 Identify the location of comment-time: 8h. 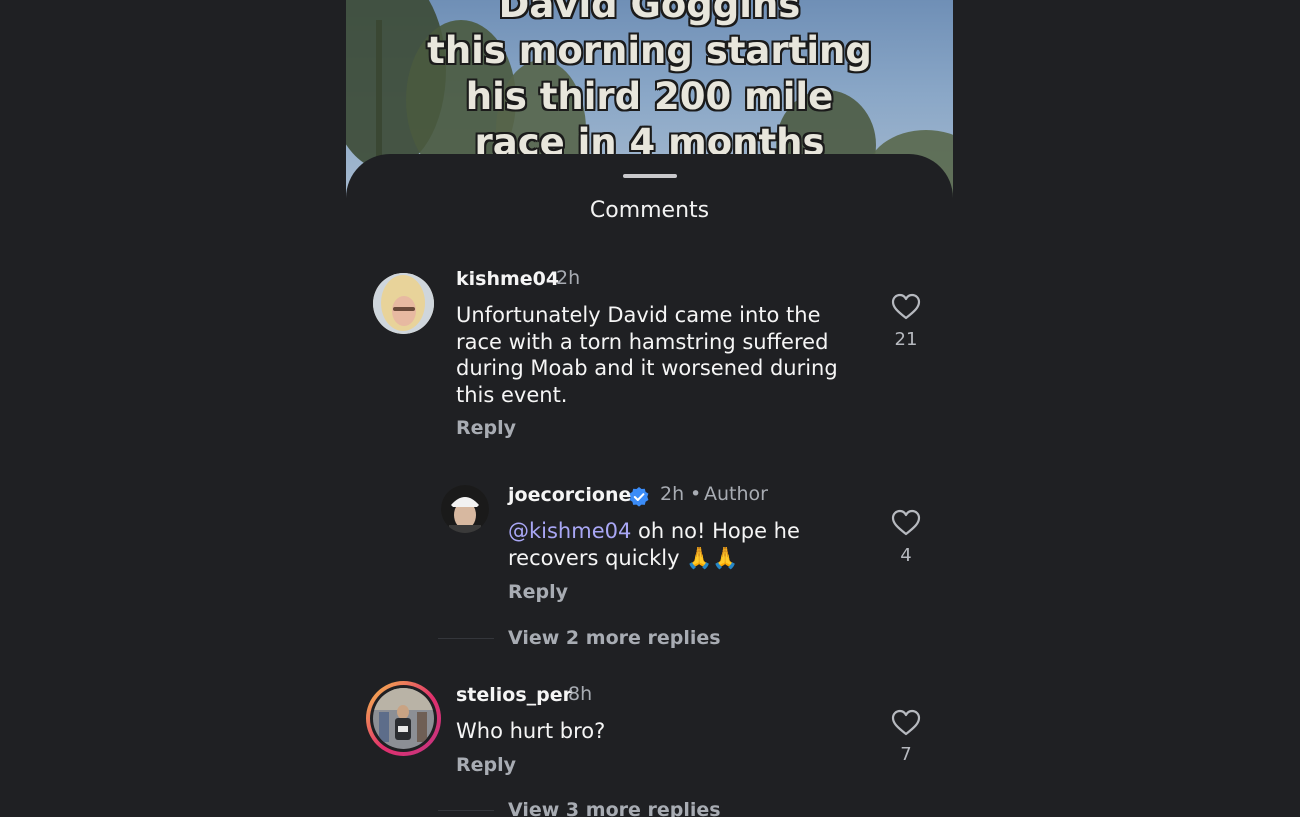
(580, 694).